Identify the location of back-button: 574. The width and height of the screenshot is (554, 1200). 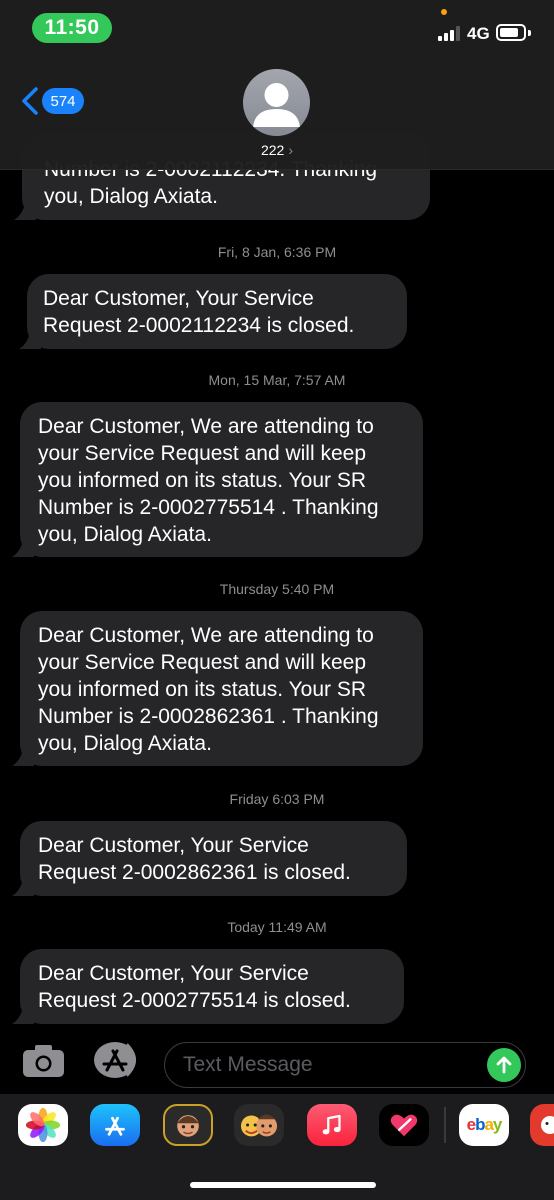
(52, 101).